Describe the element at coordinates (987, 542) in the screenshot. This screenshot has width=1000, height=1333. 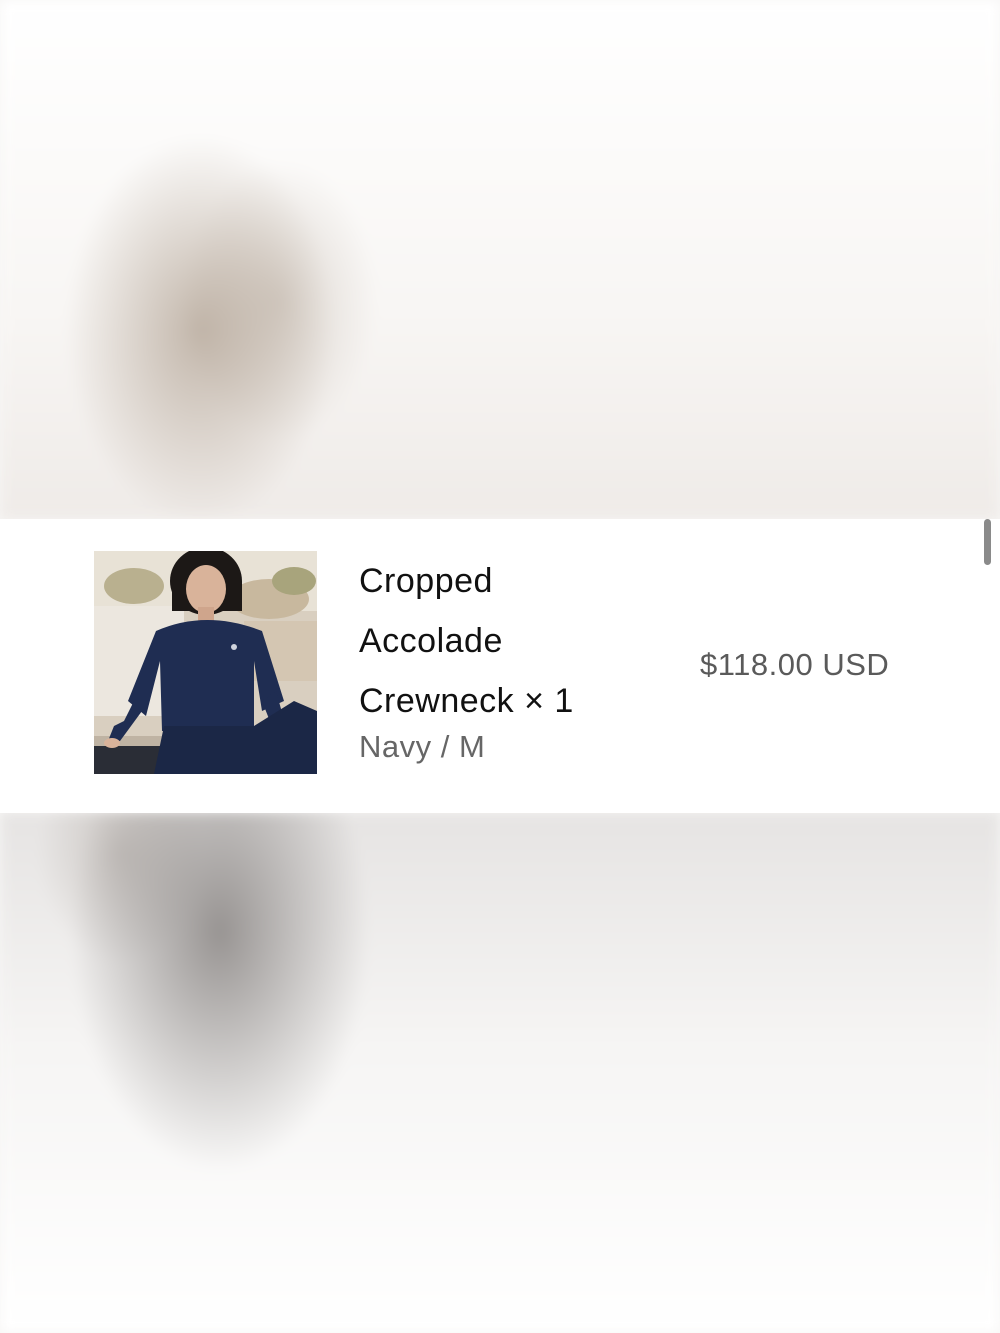
I see `scrollbar-thumb` at that location.